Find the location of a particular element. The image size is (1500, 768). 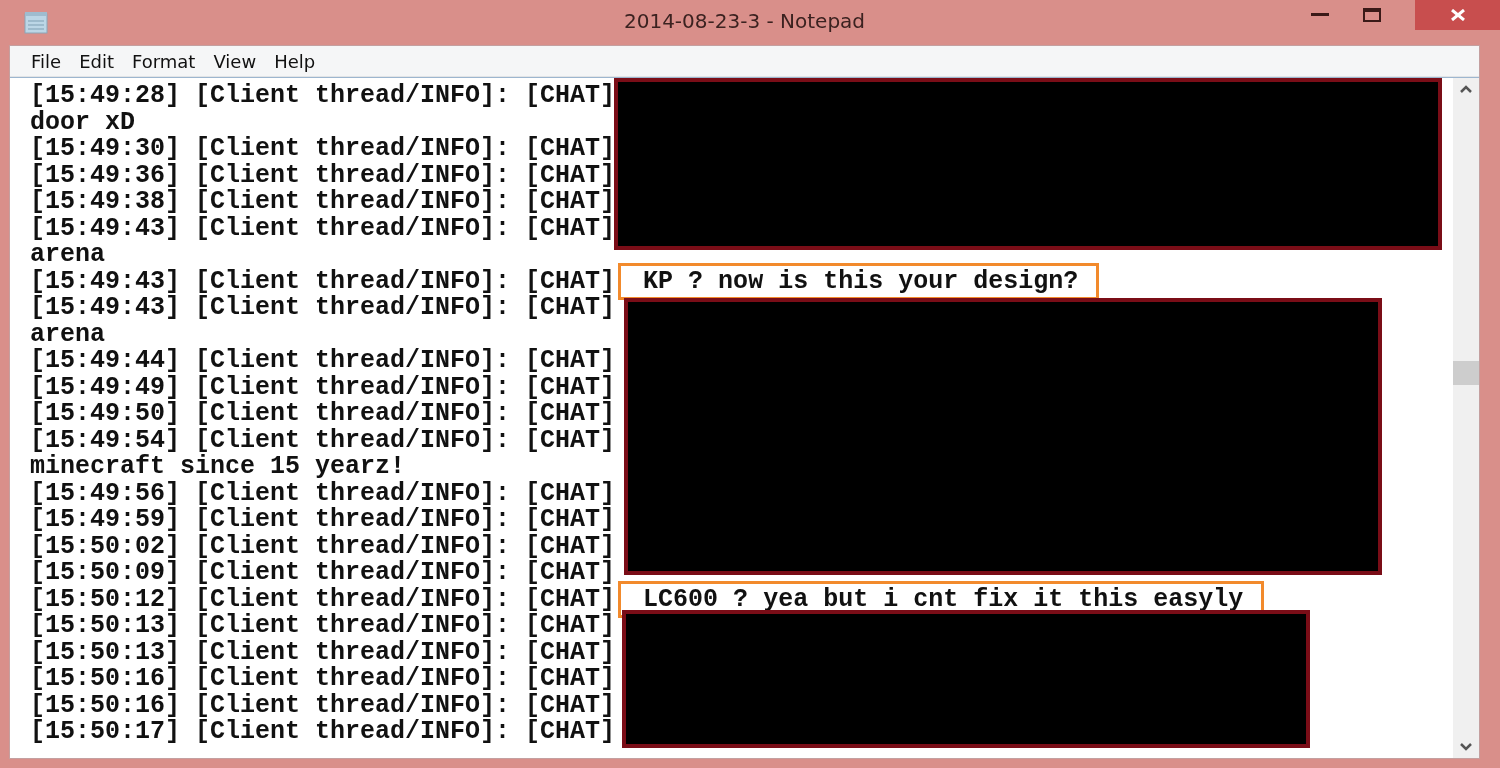

log-line: [15:49:30] [Client thread/INFO]: [CHAT] is located at coordinates (323, 148).